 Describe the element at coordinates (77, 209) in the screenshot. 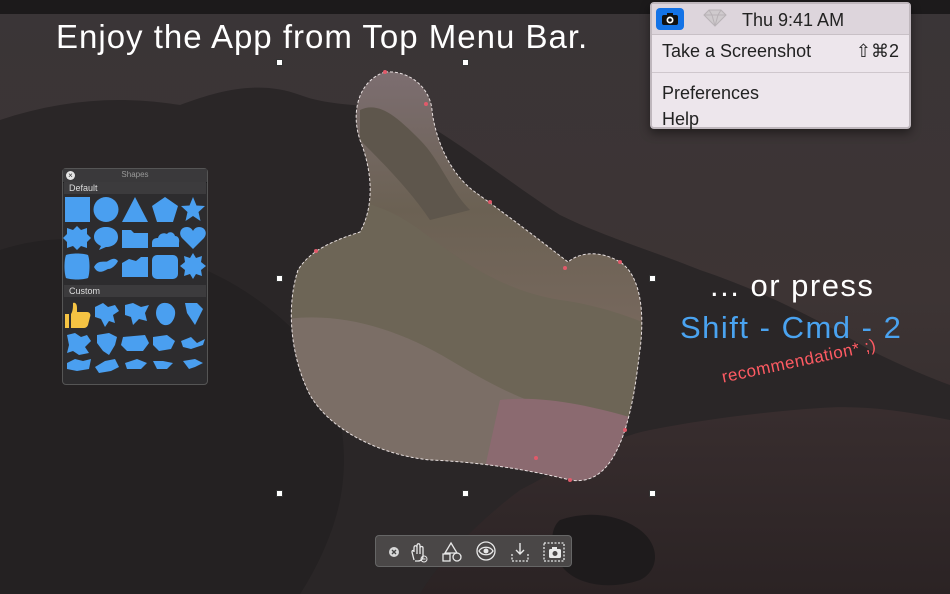

I see `square-shape-icon` at that location.